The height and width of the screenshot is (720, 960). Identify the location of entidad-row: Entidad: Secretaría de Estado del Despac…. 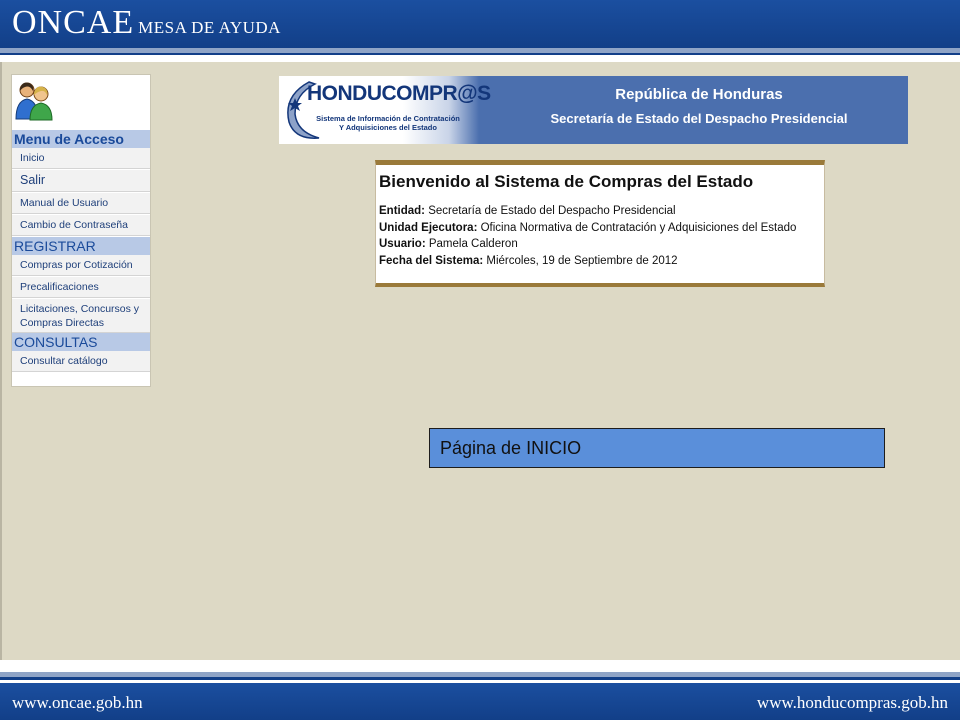
(587, 211).